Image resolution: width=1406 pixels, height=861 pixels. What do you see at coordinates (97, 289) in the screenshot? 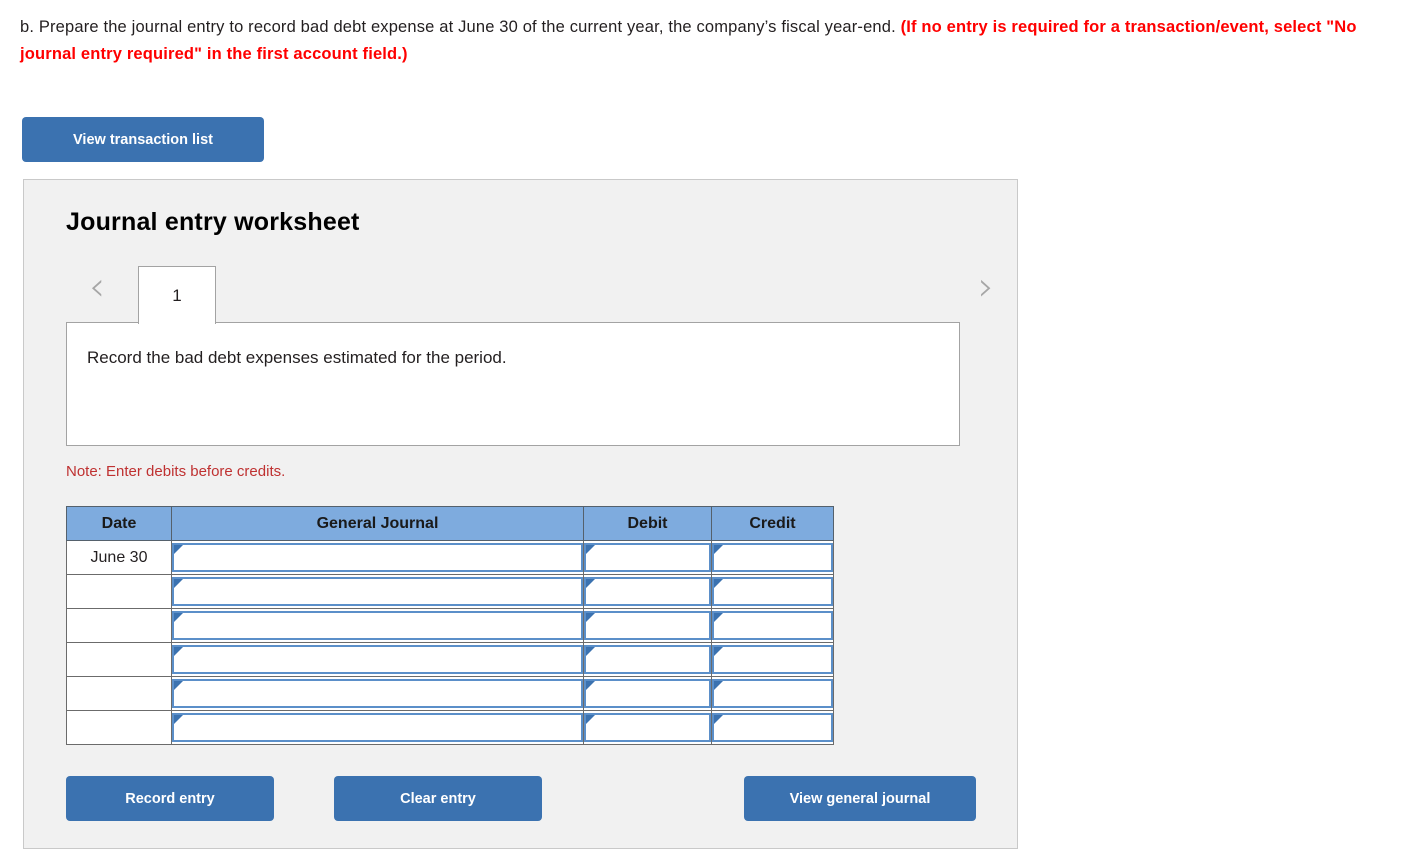
I see `chevron-left-icon: ‹` at bounding box center [97, 289].